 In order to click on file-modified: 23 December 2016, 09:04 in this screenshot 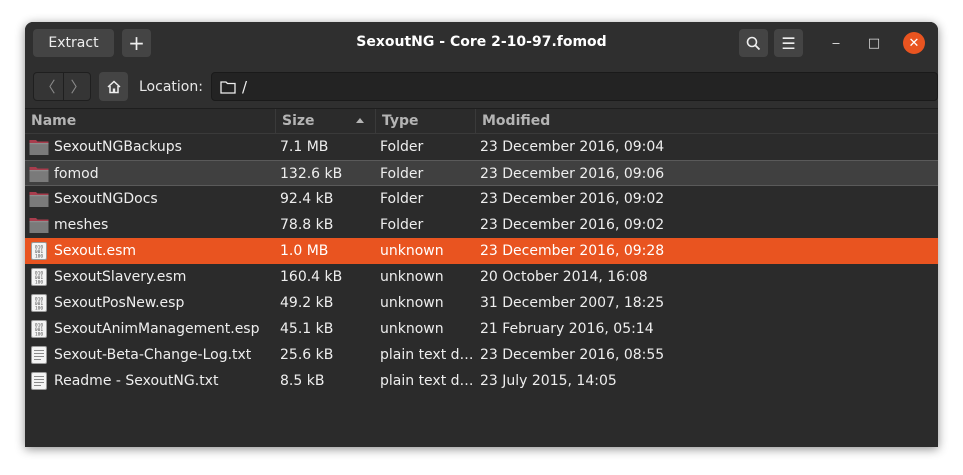, I will do `click(572, 147)`.